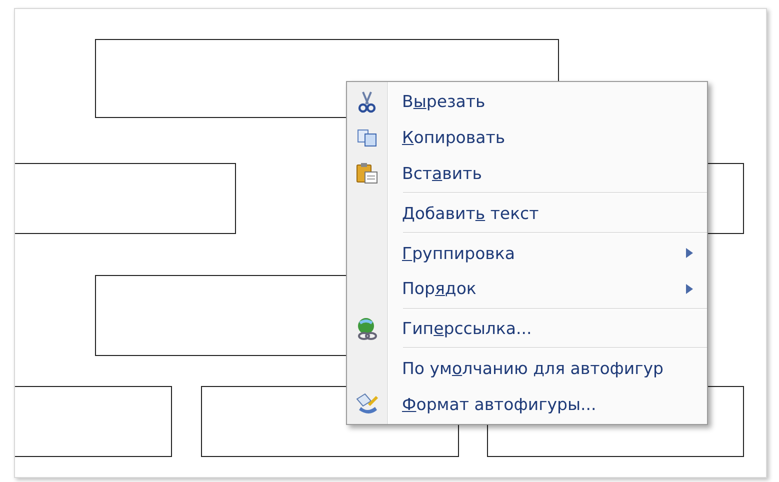 This screenshot has height=482, width=779. What do you see at coordinates (544, 288) in the screenshot?
I see `menu-item: Порядок` at bounding box center [544, 288].